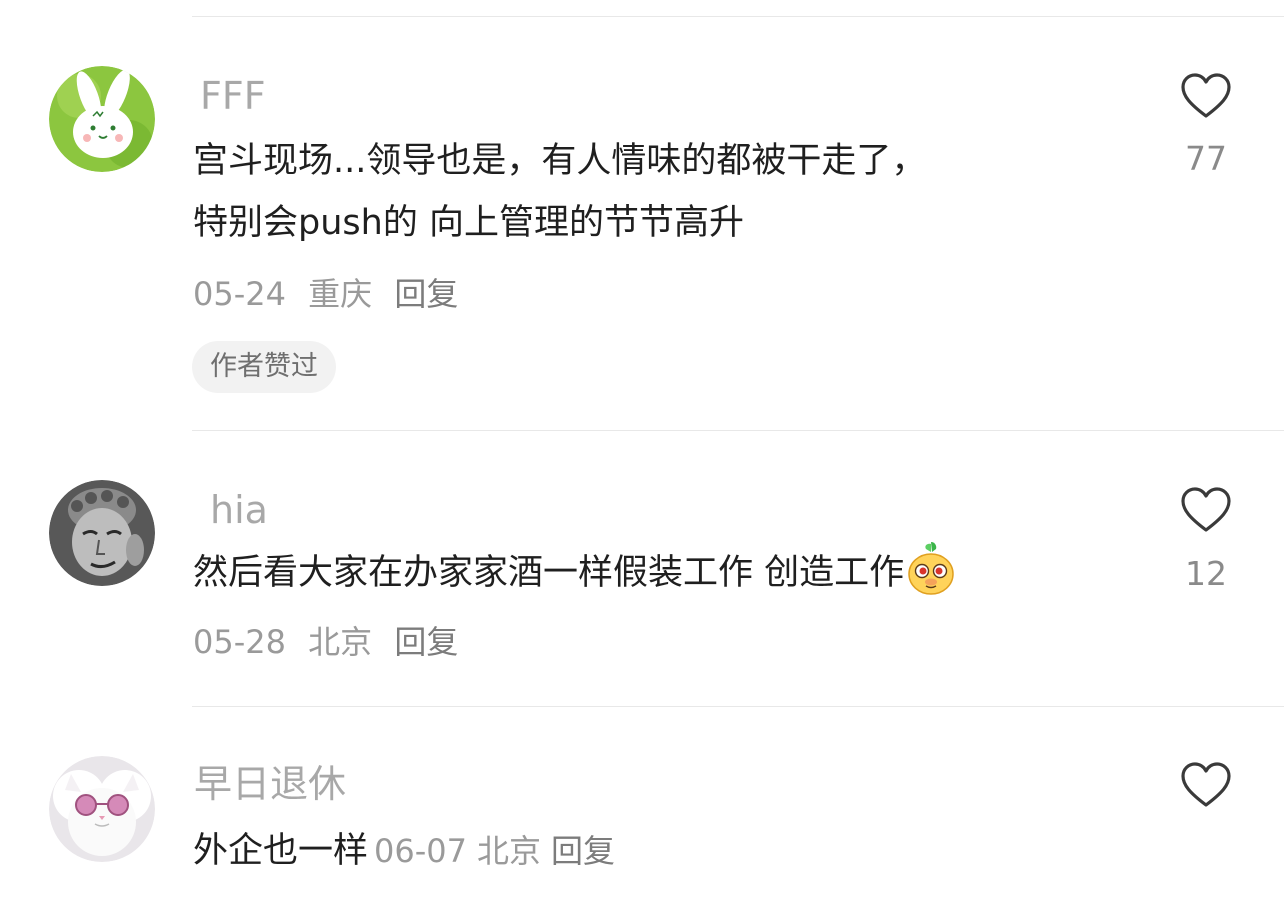  I want to click on white-cat-sunglasses-avatar-icon, so click(102, 809).